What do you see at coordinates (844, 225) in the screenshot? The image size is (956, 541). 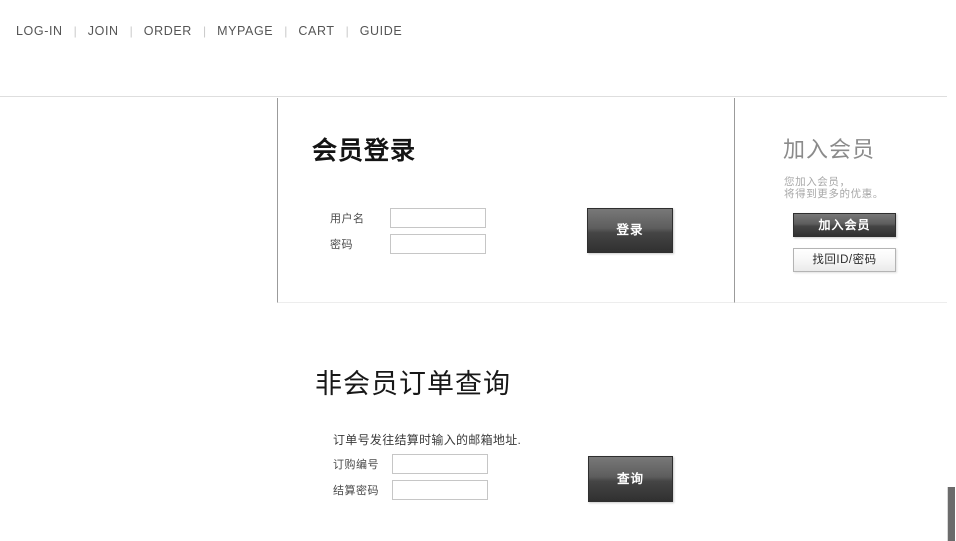 I see `join-member-button: 加入会员` at bounding box center [844, 225].